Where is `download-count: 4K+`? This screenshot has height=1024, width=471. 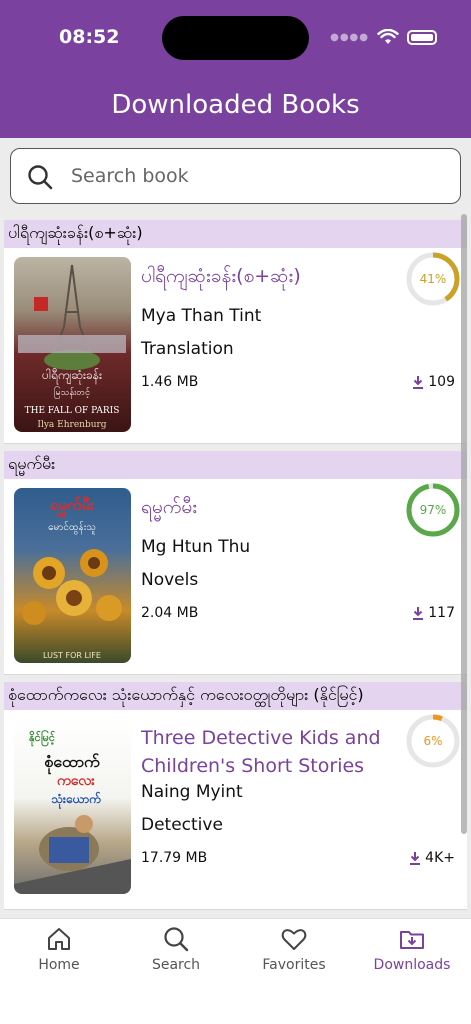
download-count: 4K+ is located at coordinates (432, 858).